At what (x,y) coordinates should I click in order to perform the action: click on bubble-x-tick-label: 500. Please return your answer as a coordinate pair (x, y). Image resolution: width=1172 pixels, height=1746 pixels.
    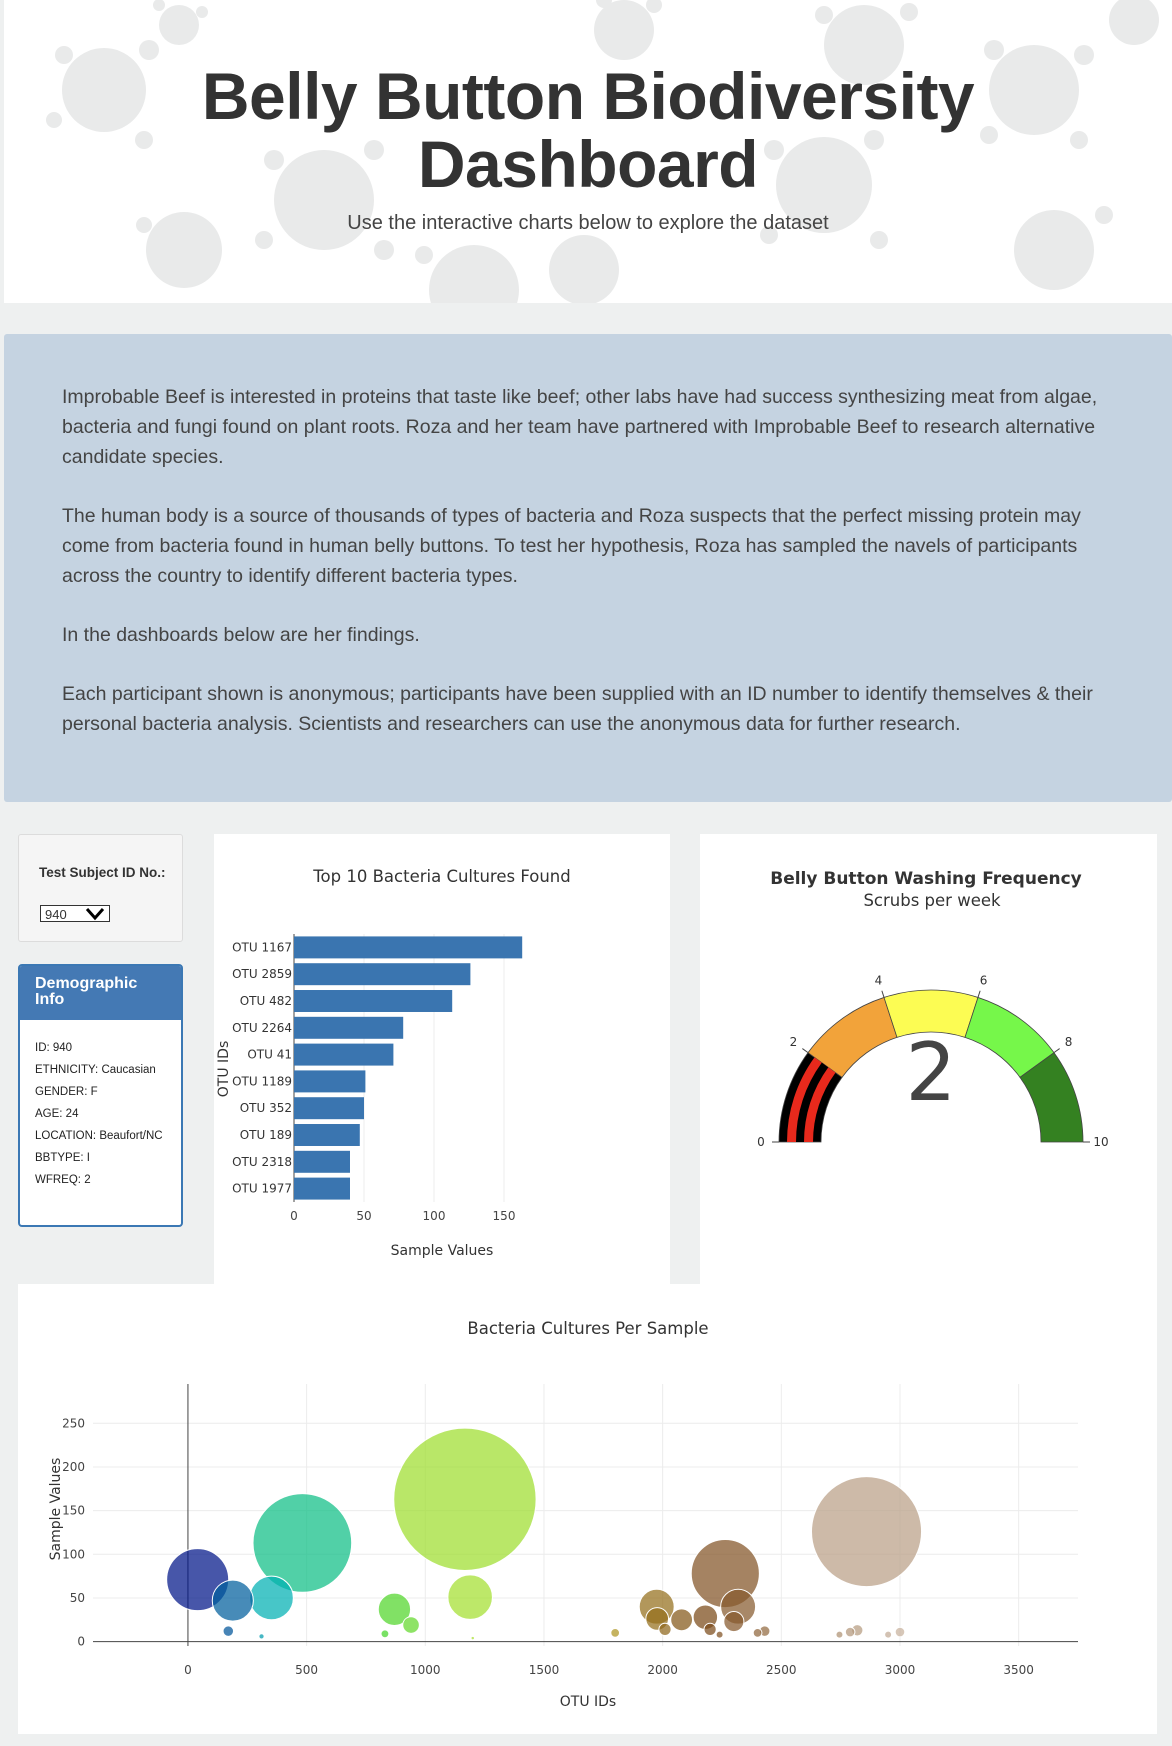
    Looking at the image, I should click on (306, 1670).